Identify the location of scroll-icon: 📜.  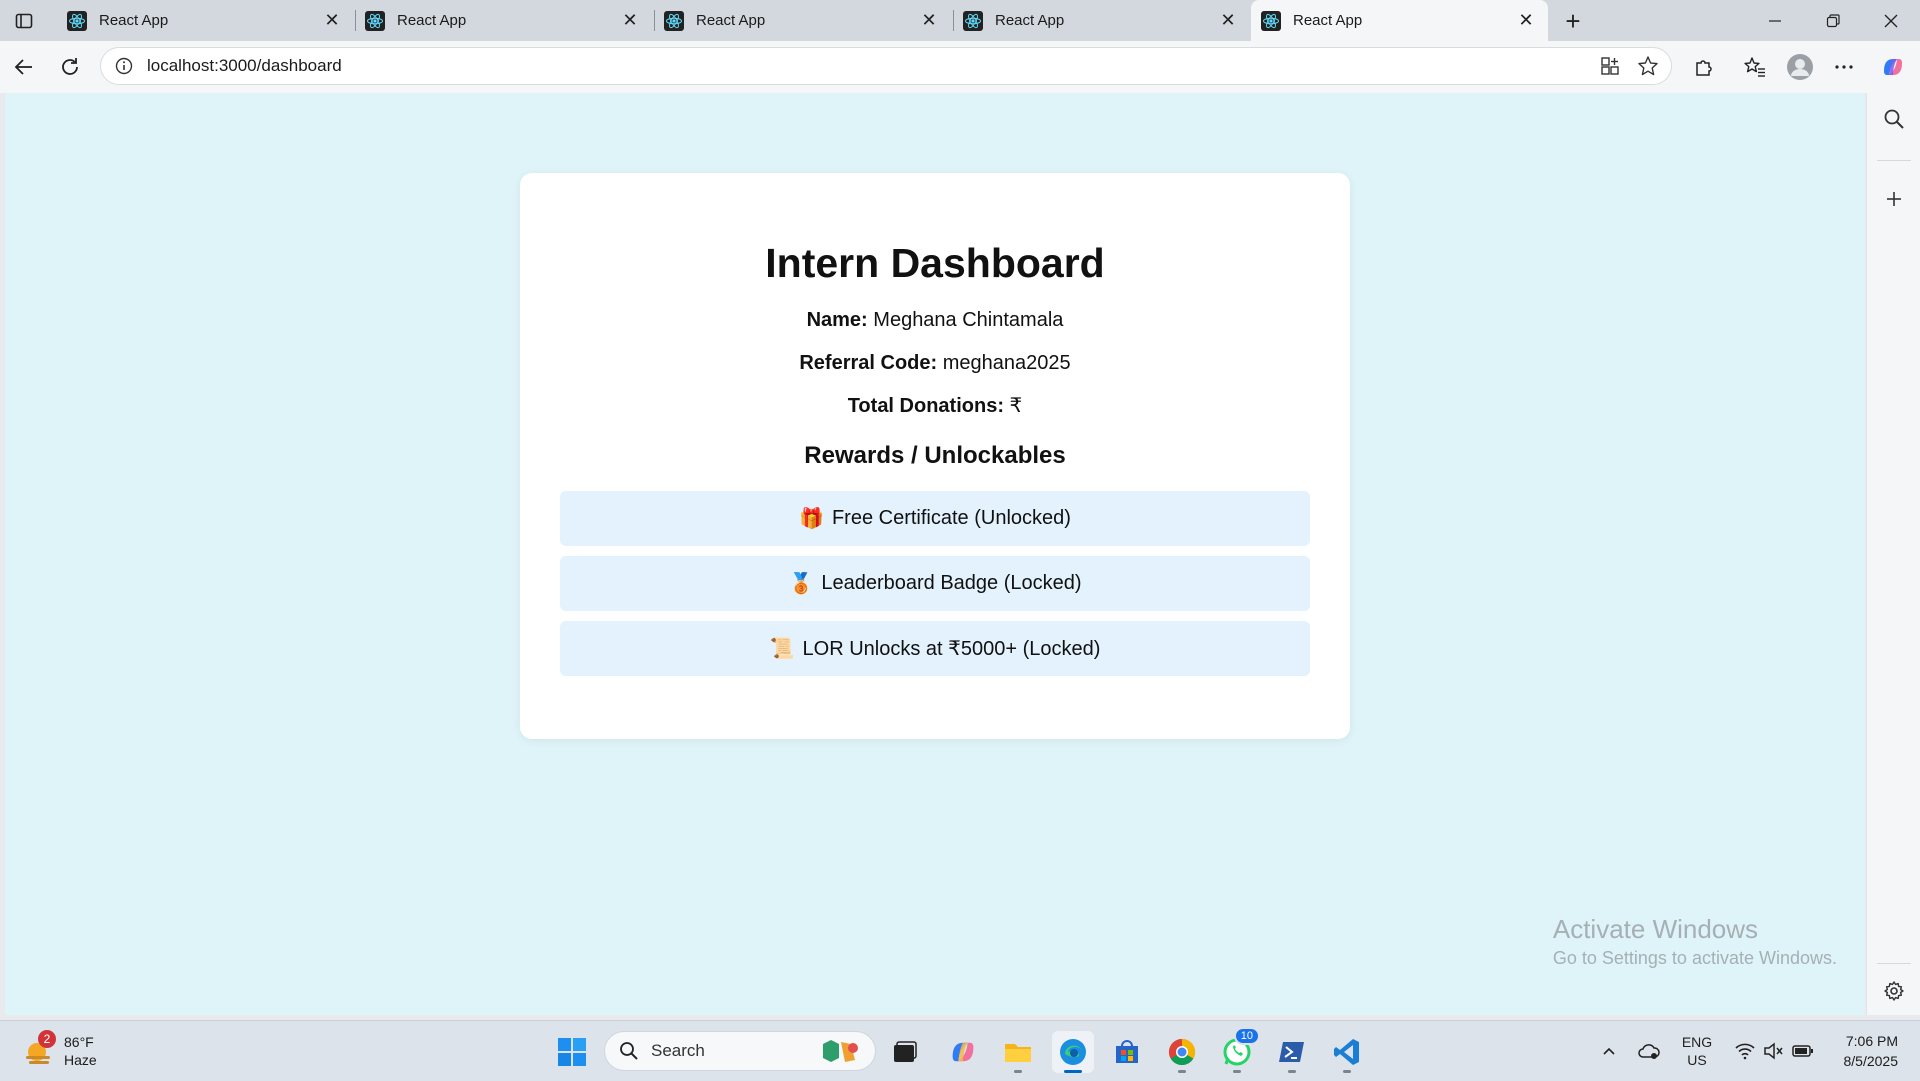
(782, 649).